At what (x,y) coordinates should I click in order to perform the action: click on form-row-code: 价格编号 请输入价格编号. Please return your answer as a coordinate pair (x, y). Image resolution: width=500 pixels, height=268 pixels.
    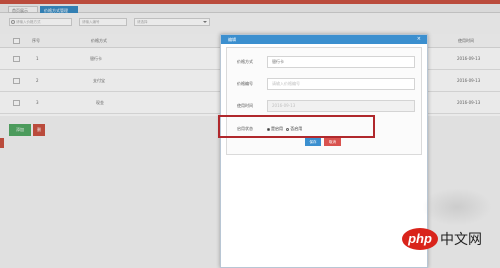
    Looking at the image, I should click on (324, 84).